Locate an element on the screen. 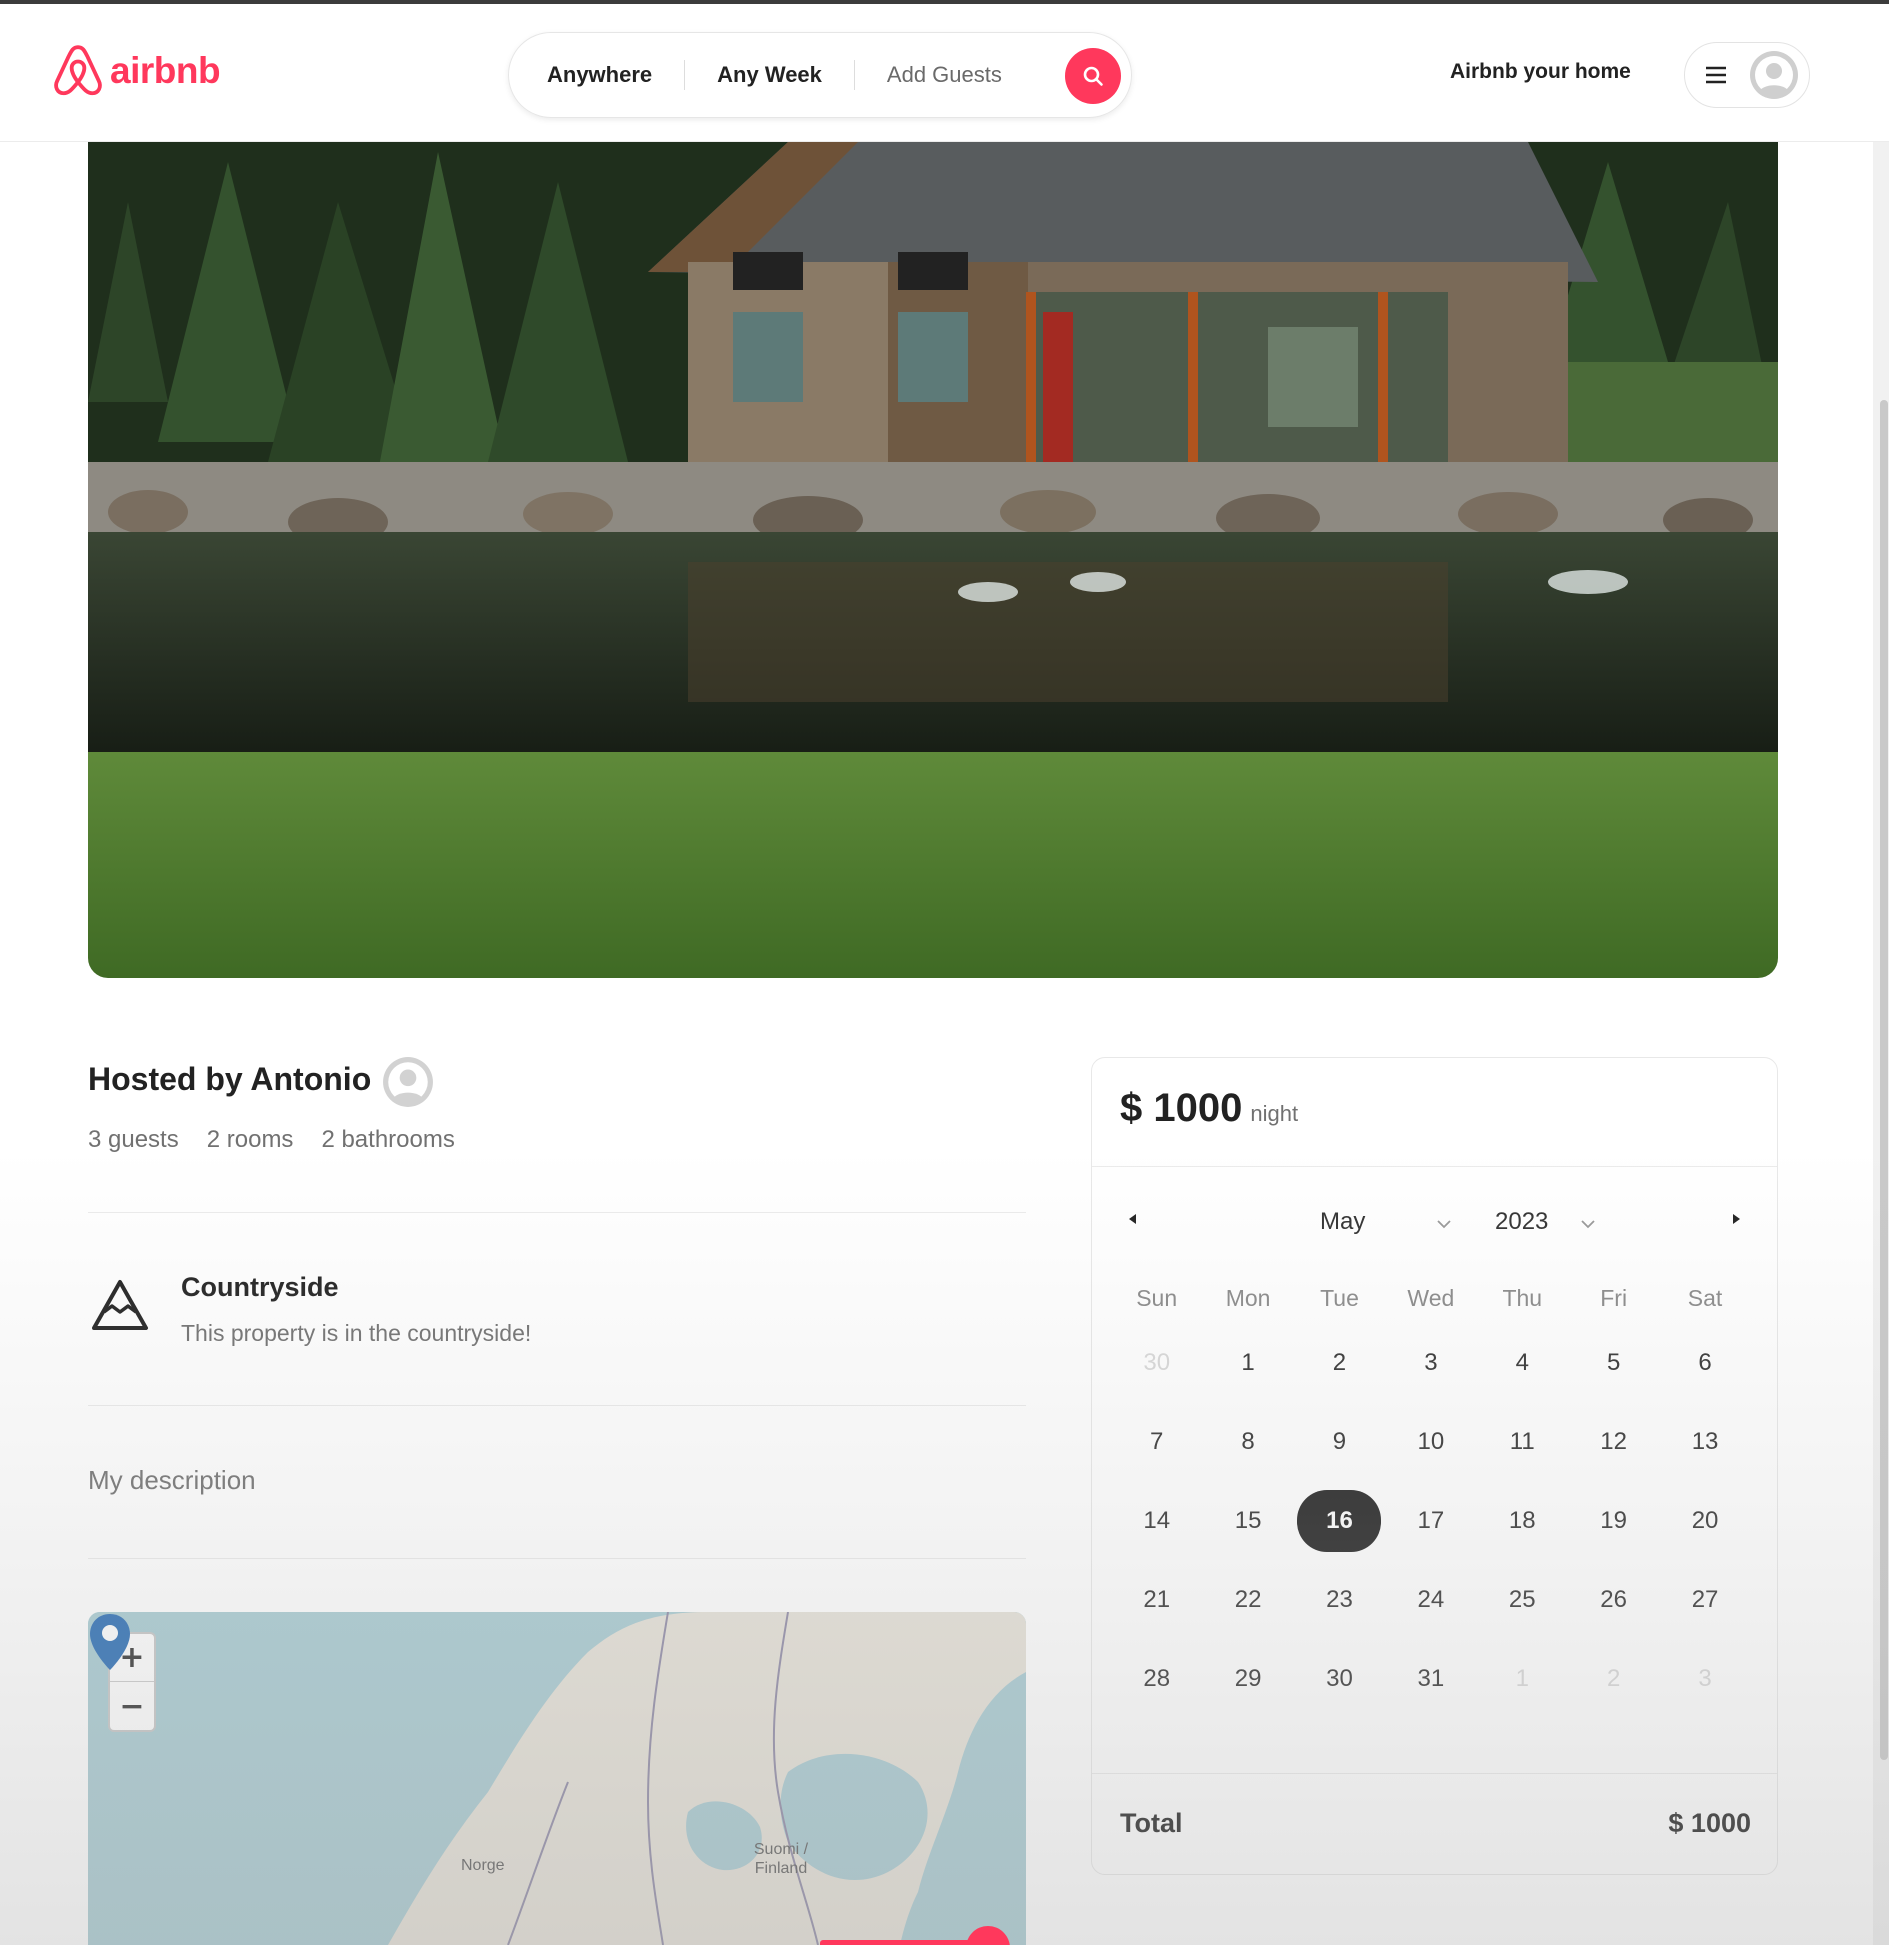 This screenshot has height=1945, width=1889. calendar-day: 9 is located at coordinates (1339, 1442).